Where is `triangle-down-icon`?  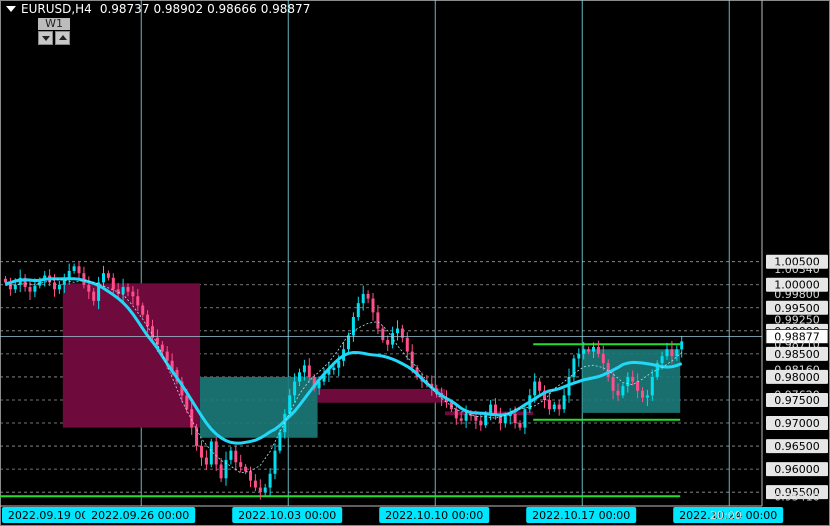 triangle-down-icon is located at coordinates (45, 38).